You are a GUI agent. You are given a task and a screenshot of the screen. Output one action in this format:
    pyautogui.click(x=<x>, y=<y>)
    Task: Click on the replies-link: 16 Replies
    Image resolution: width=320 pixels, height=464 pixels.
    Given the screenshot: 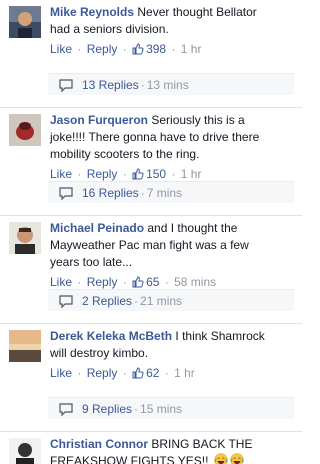 What is the action you would take?
    pyautogui.click(x=110, y=193)
    